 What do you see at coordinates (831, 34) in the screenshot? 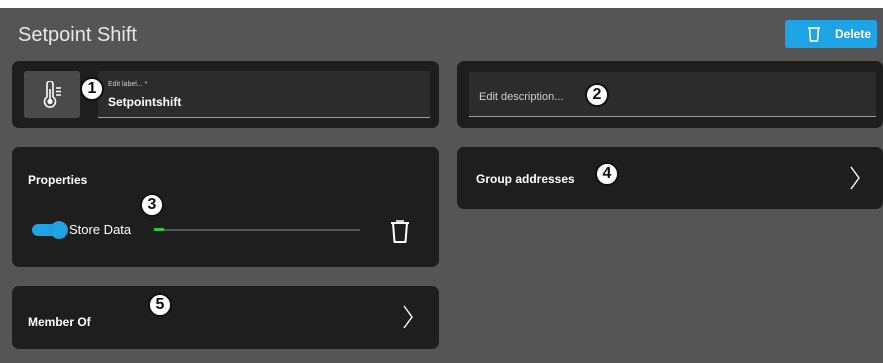
I see `delete-button: Delete` at bounding box center [831, 34].